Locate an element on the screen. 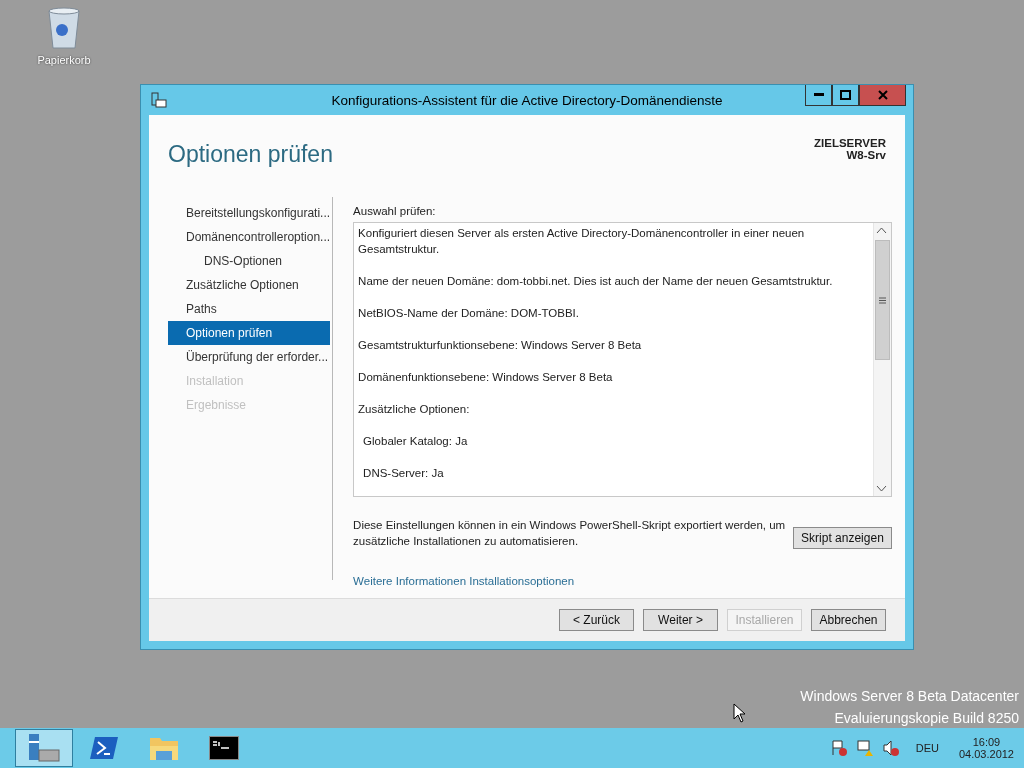 The image size is (1024, 768). server-icon is located at coordinates (44, 748).